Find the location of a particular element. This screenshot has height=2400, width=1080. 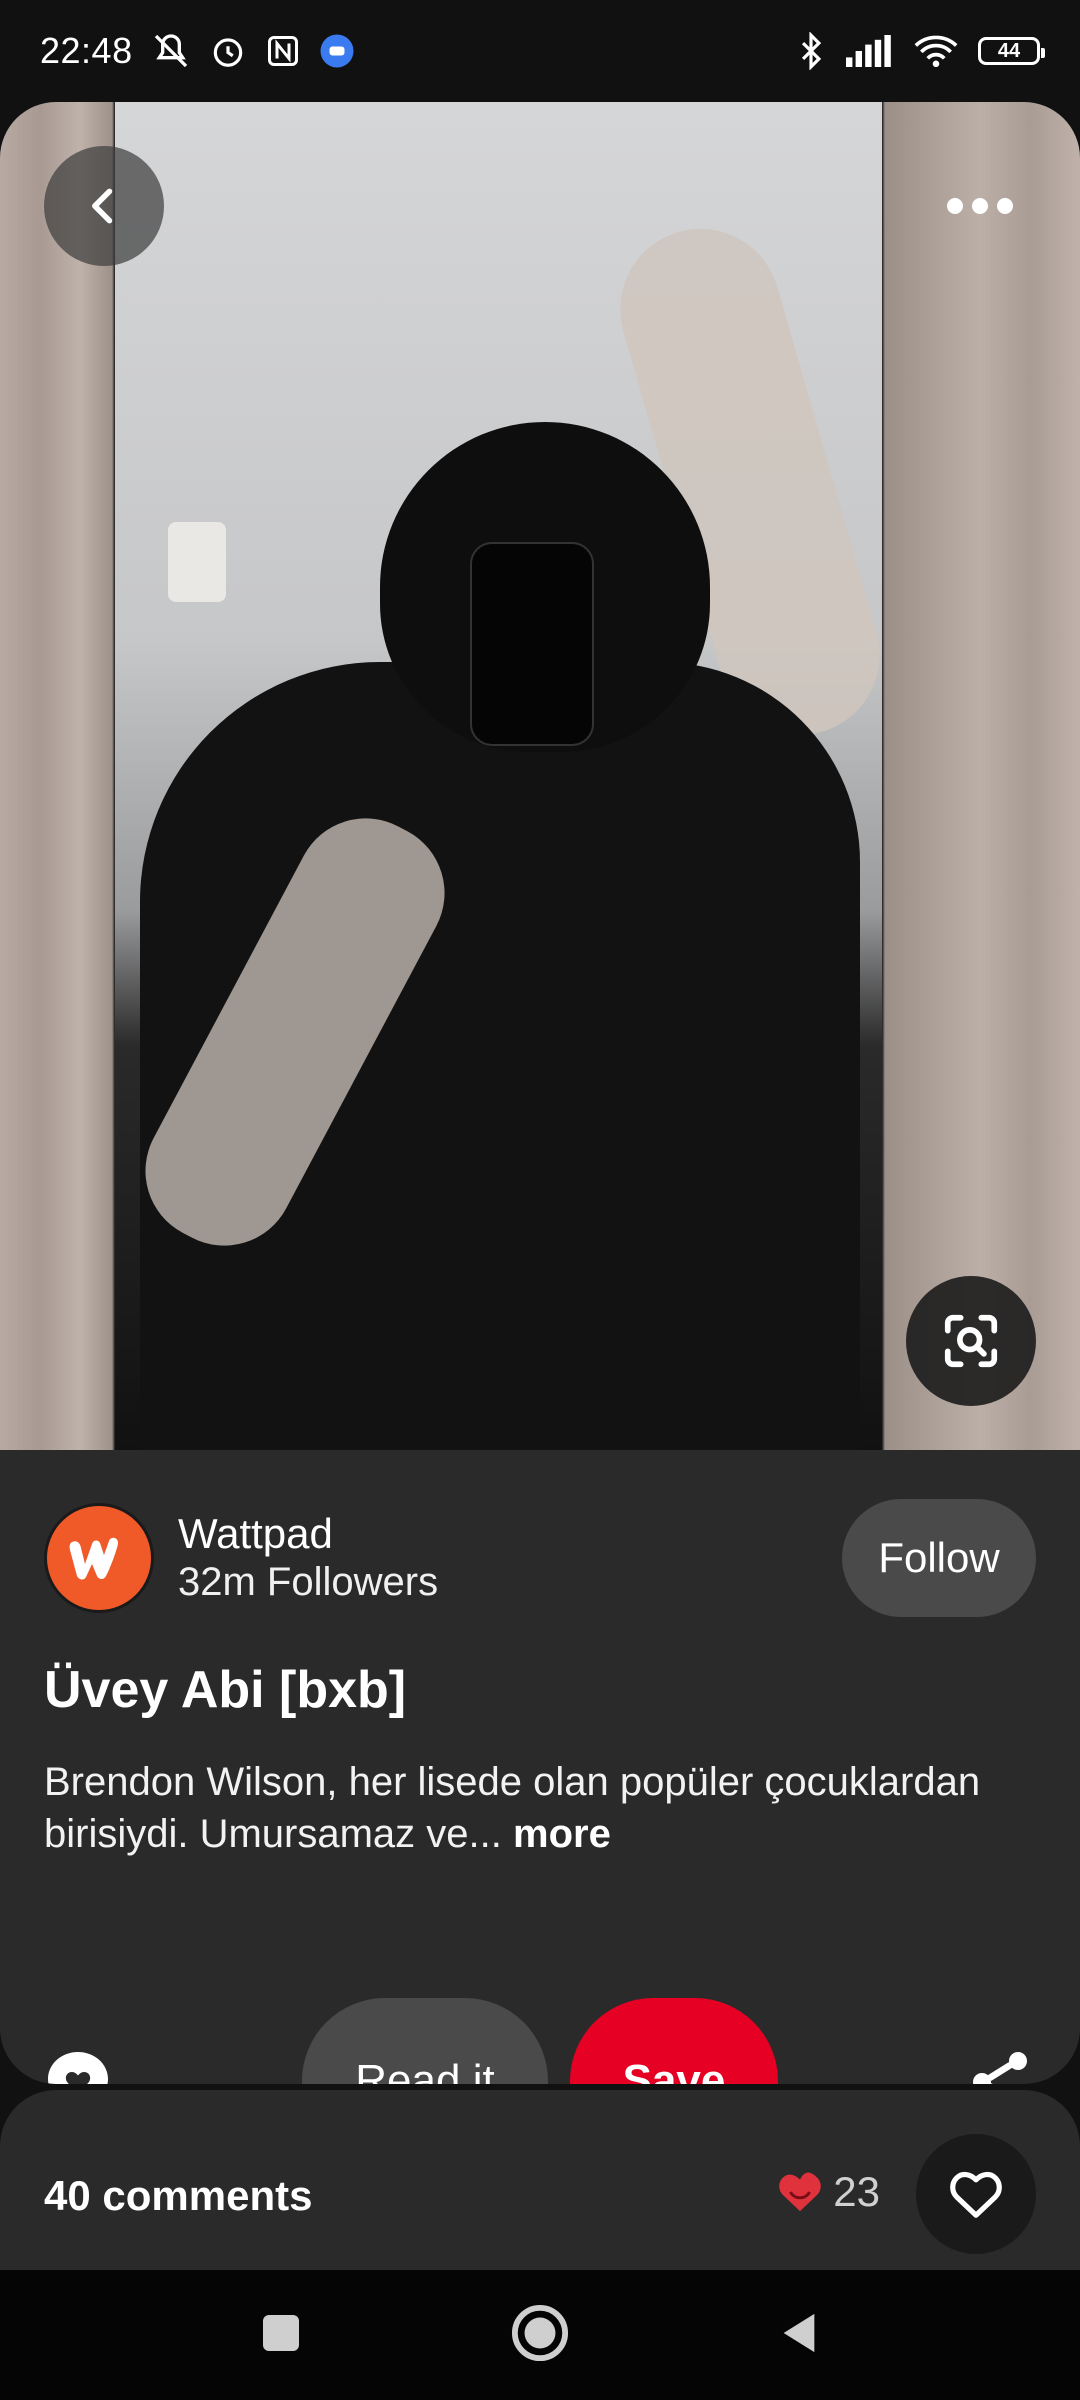

more-options-button is located at coordinates (980, 206).